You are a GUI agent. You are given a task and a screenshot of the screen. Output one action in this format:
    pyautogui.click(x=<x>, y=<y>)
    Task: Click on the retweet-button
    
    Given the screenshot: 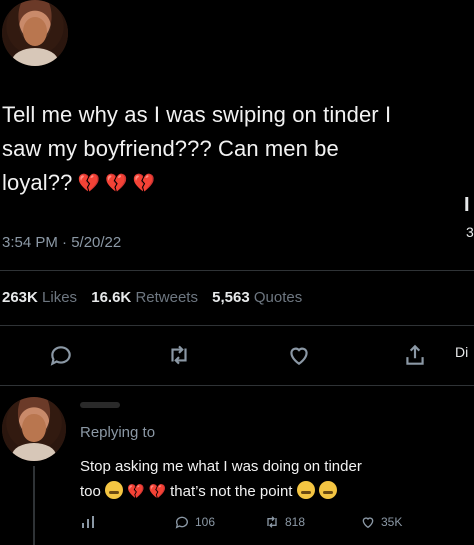 What is the action you would take?
    pyautogui.click(x=179, y=355)
    